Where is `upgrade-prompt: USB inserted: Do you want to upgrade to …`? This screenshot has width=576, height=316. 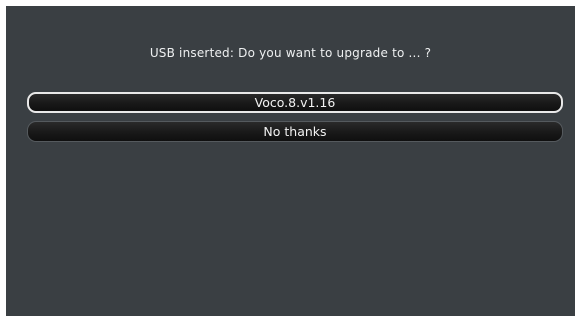 upgrade-prompt: USB inserted: Do you want to upgrade to … is located at coordinates (290, 53).